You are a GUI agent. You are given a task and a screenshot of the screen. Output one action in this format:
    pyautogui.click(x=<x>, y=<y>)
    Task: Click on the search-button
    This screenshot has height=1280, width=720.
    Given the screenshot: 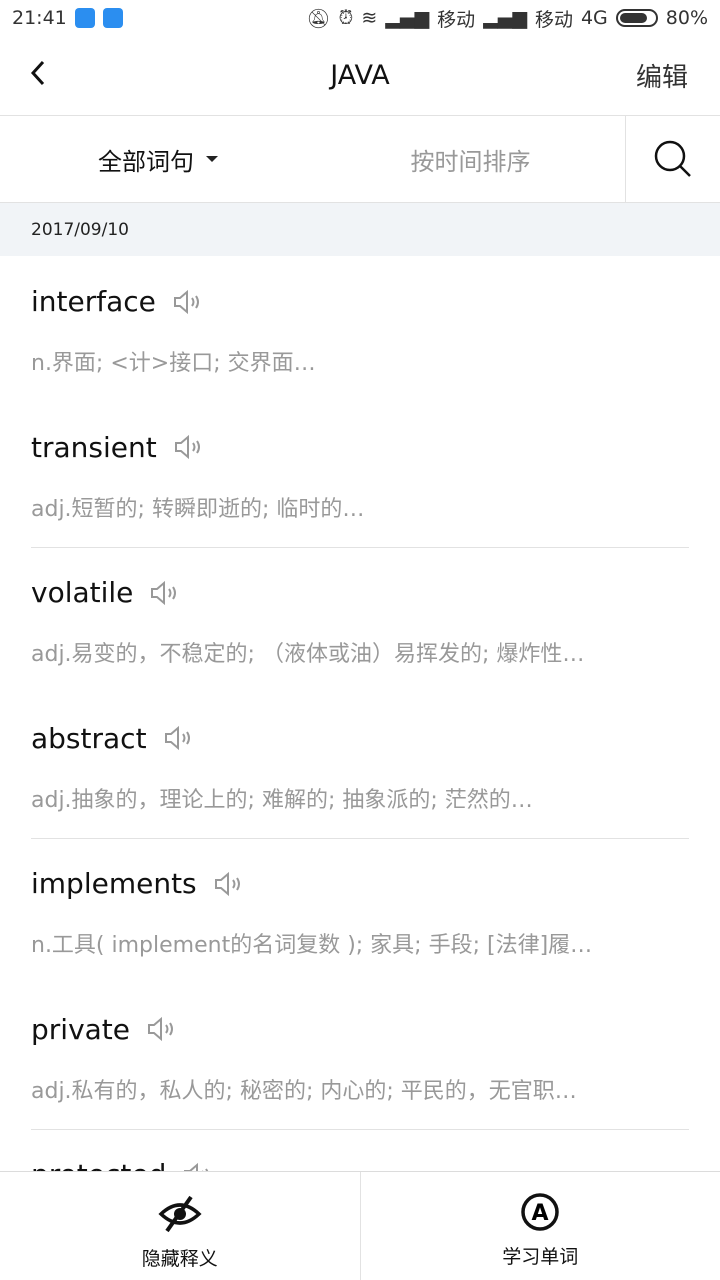 What is the action you would take?
    pyautogui.click(x=672, y=159)
    